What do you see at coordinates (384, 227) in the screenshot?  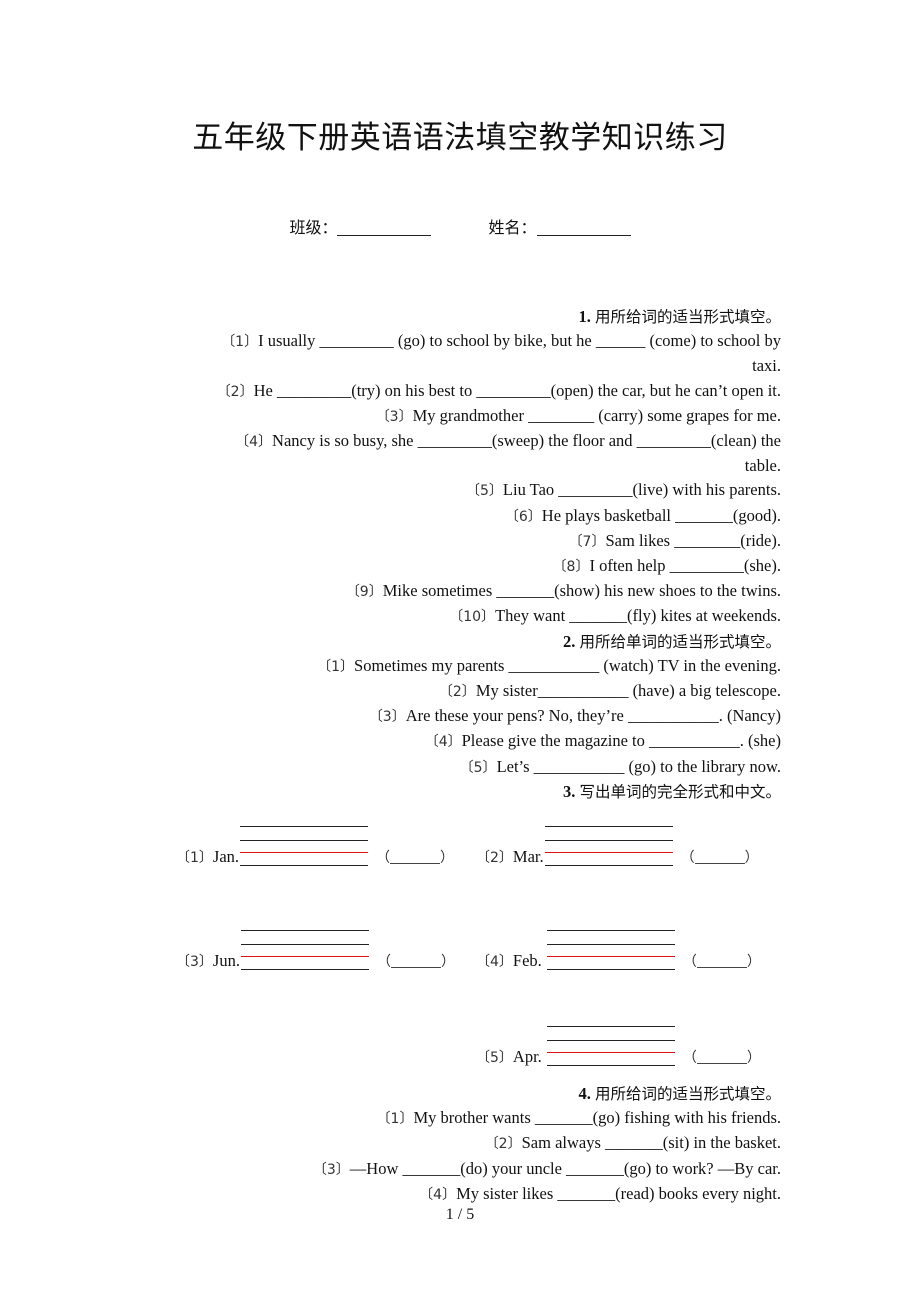 I see `class-blank` at bounding box center [384, 227].